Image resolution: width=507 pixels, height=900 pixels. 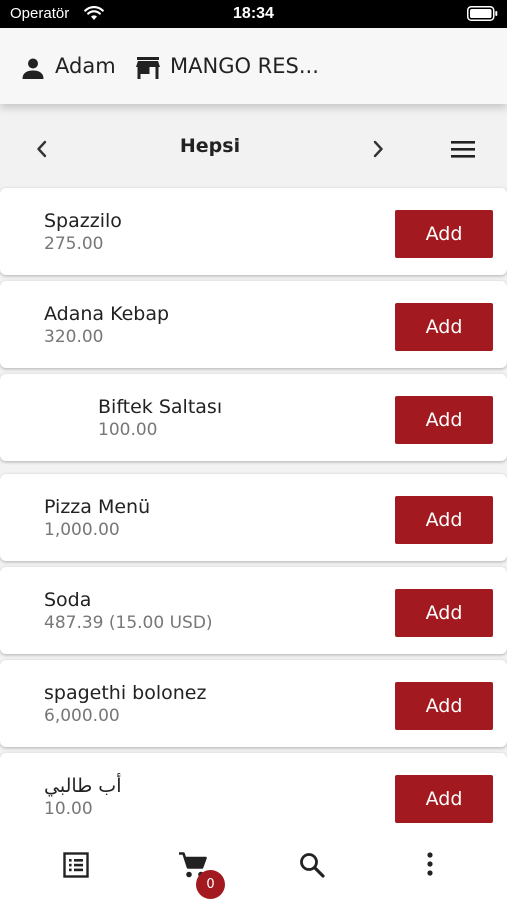 I want to click on search-icon, so click(x=312, y=865).